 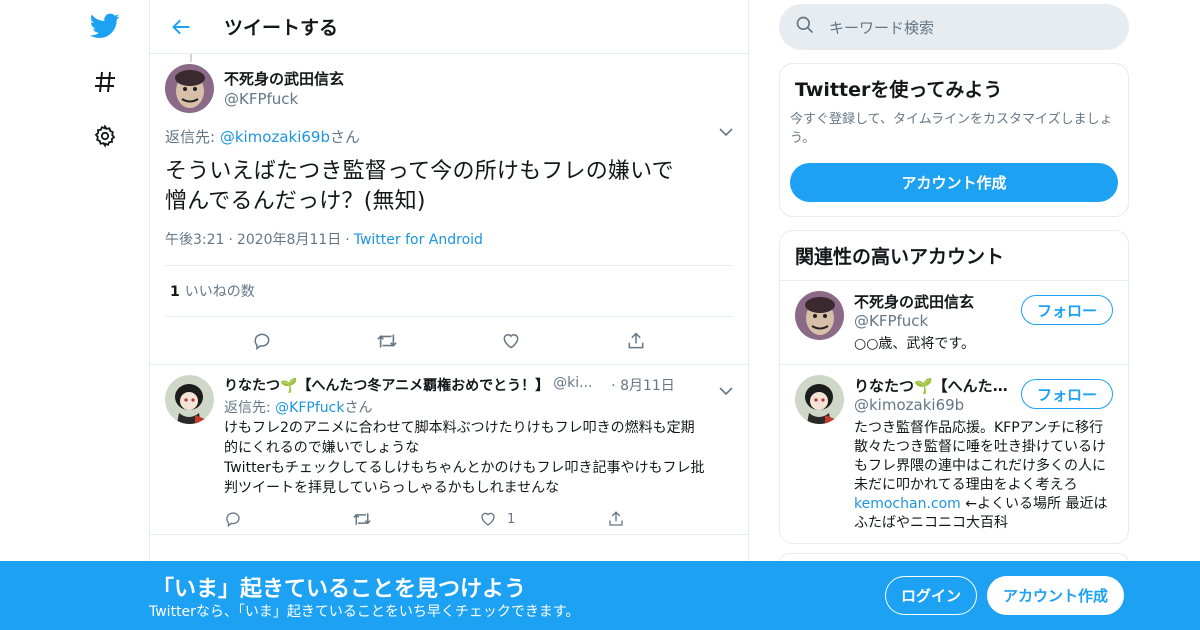 I want to click on account-bio-link: kemochan.com, so click(x=907, y=504).